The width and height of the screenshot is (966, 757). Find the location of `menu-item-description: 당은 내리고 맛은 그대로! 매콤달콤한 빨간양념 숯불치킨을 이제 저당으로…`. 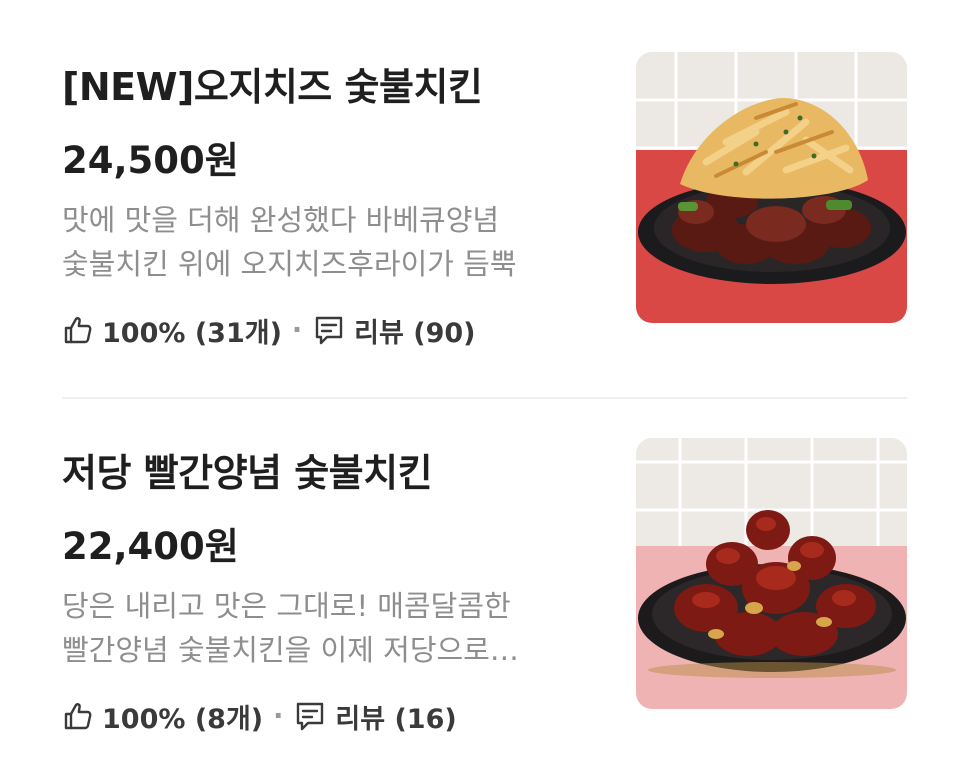

menu-item-description: 당은 내리고 맛은 그대로! 매콤달콤한 빨간양념 숯불치킨을 이제 저당으로… is located at coordinates (332, 628).